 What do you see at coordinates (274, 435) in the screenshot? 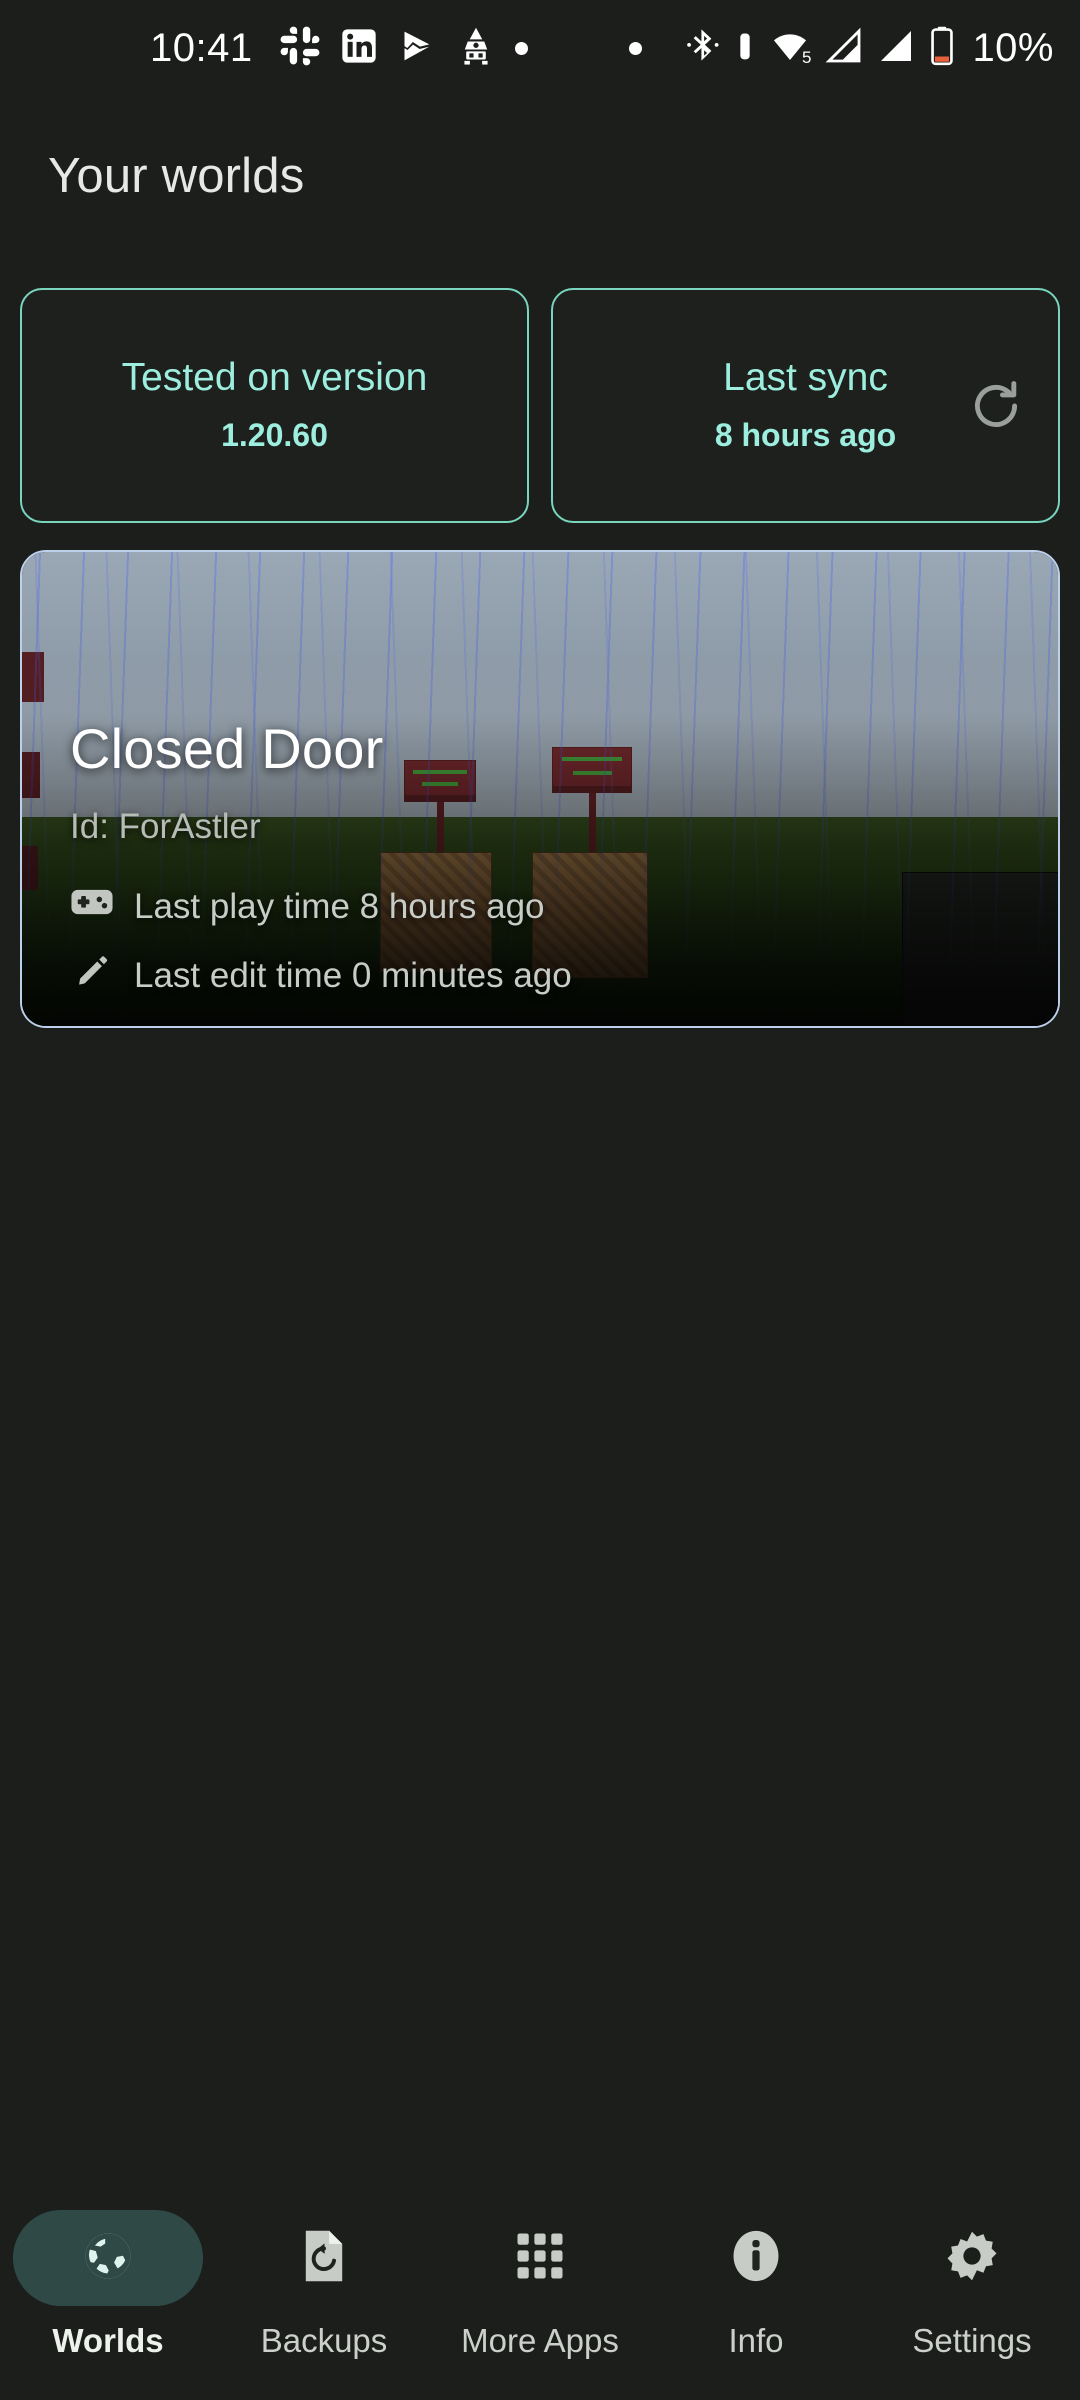
I see `tested-version-value: 1.20.60` at bounding box center [274, 435].